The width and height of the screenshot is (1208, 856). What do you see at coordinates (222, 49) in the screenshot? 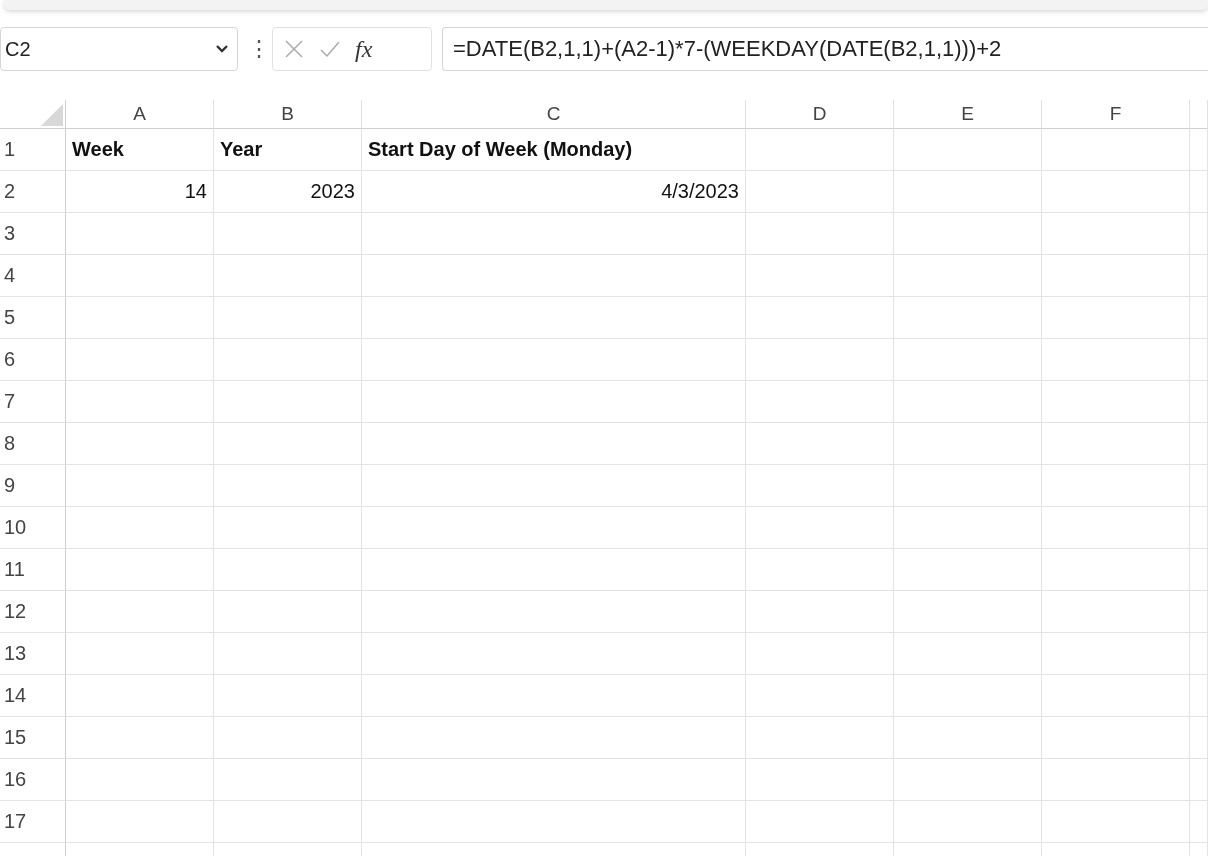
I see `chevron-down-icon` at bounding box center [222, 49].